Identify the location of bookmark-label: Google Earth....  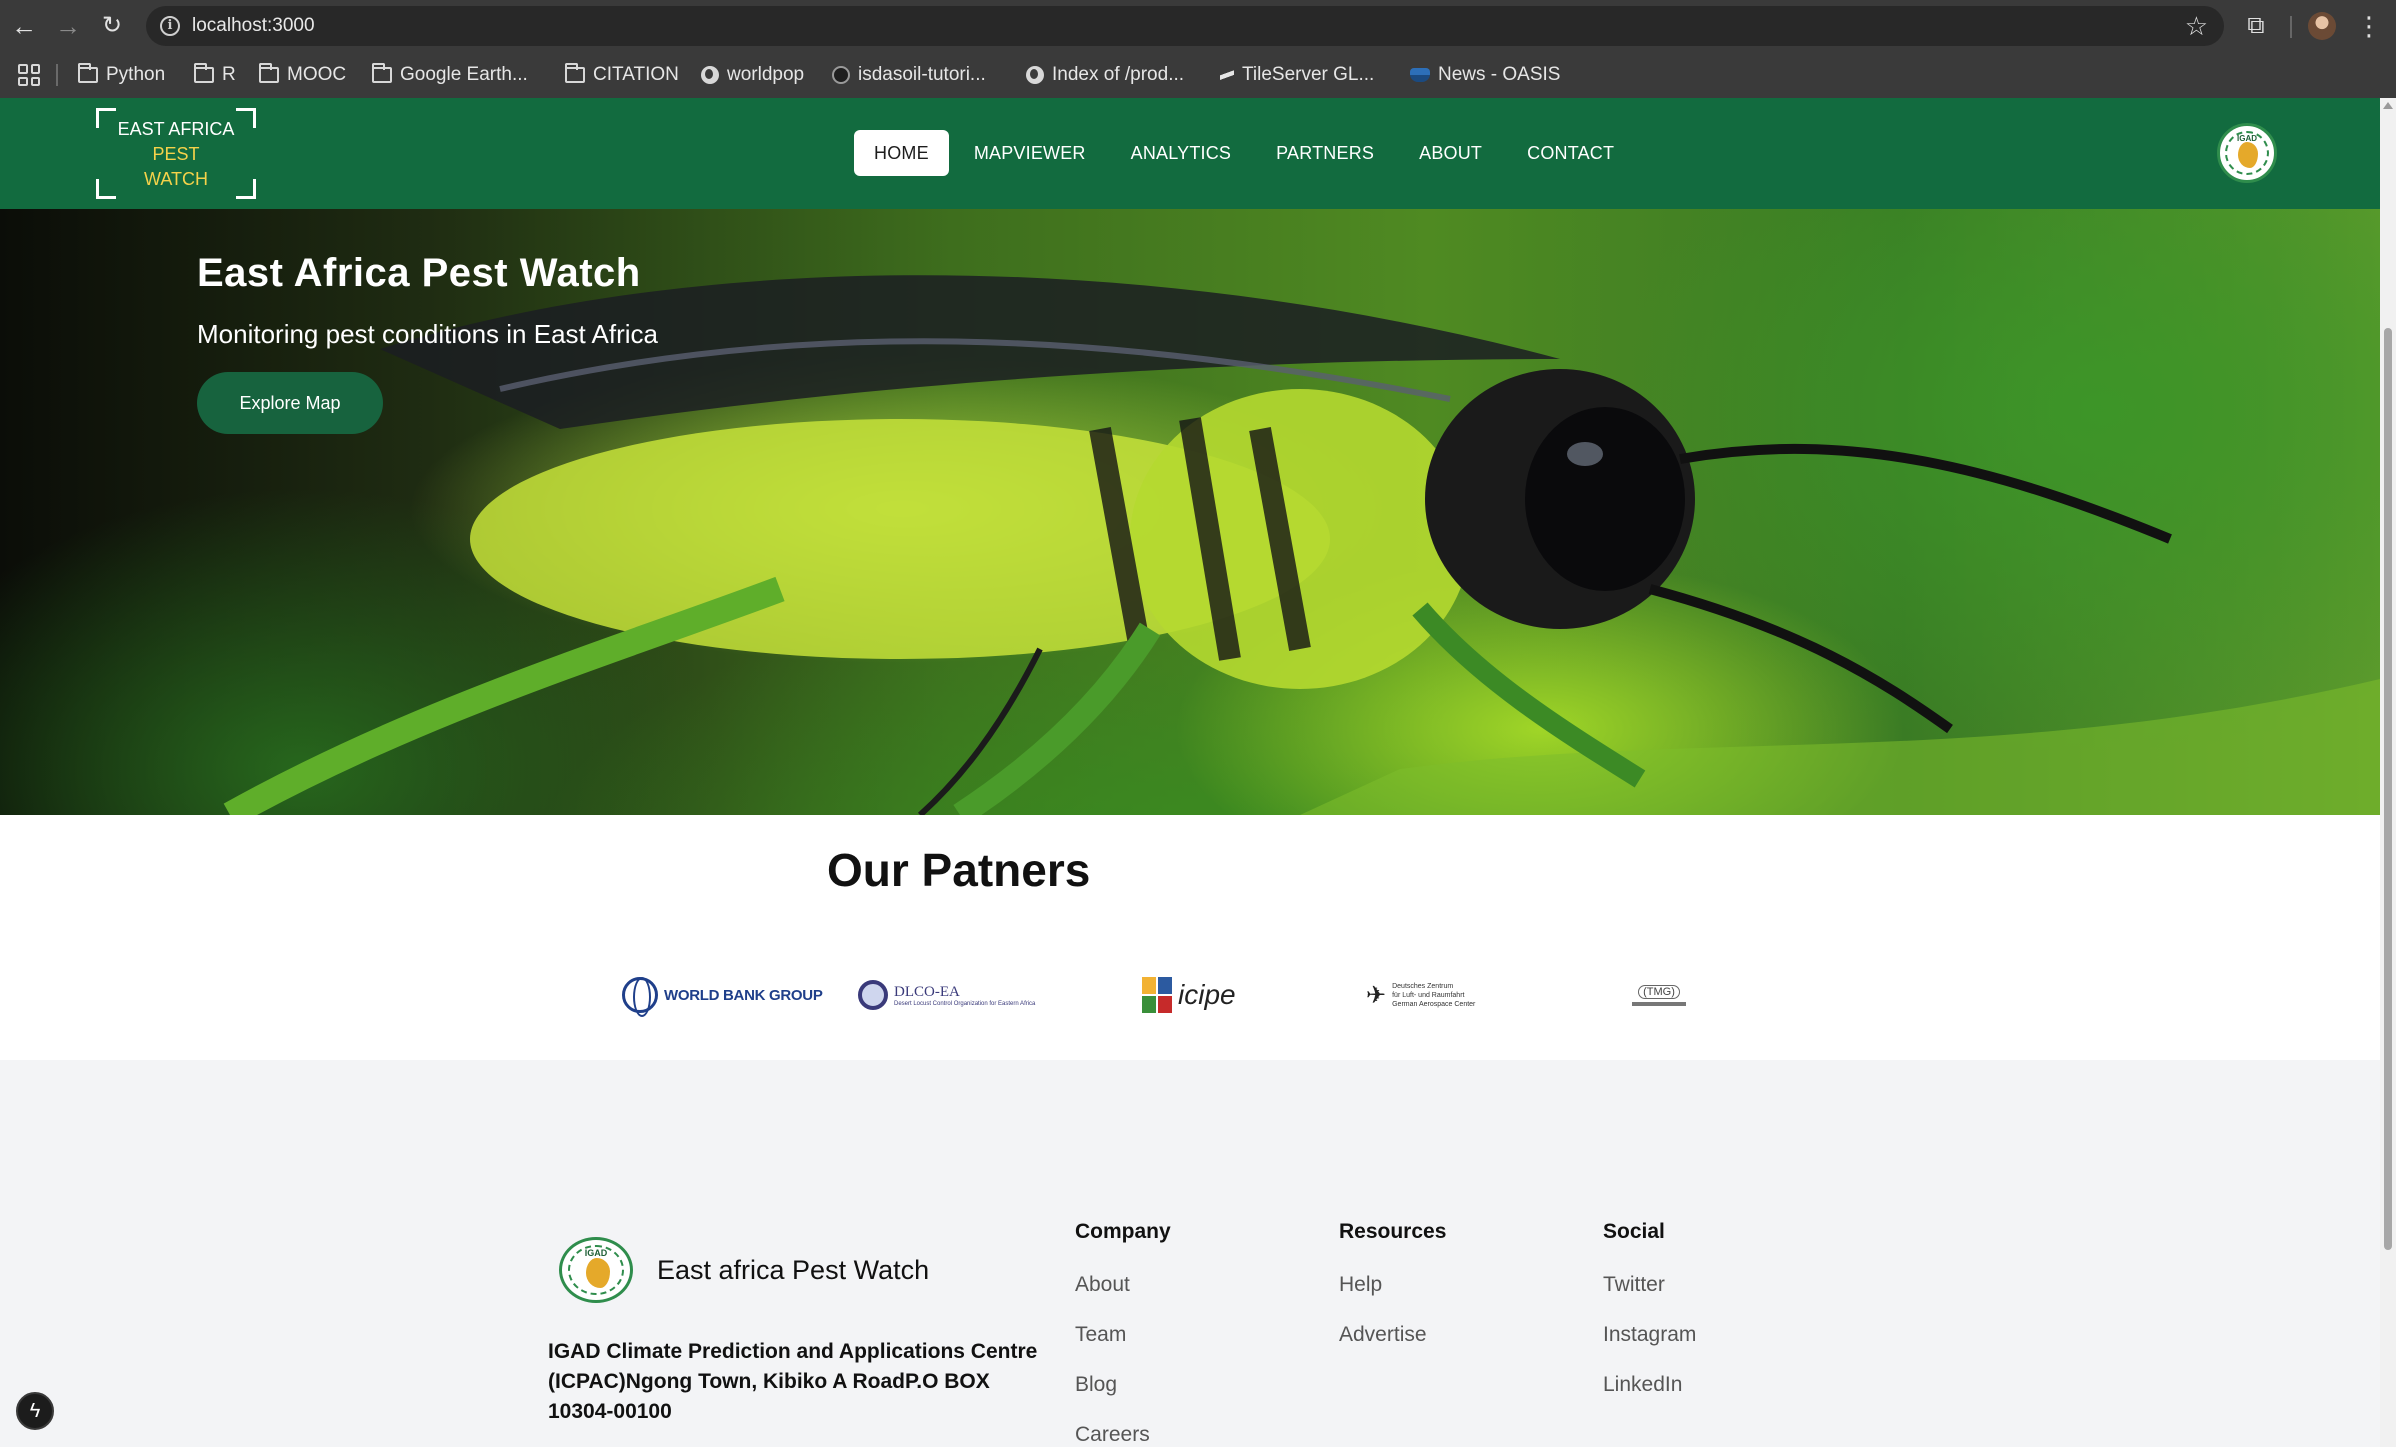
(464, 74).